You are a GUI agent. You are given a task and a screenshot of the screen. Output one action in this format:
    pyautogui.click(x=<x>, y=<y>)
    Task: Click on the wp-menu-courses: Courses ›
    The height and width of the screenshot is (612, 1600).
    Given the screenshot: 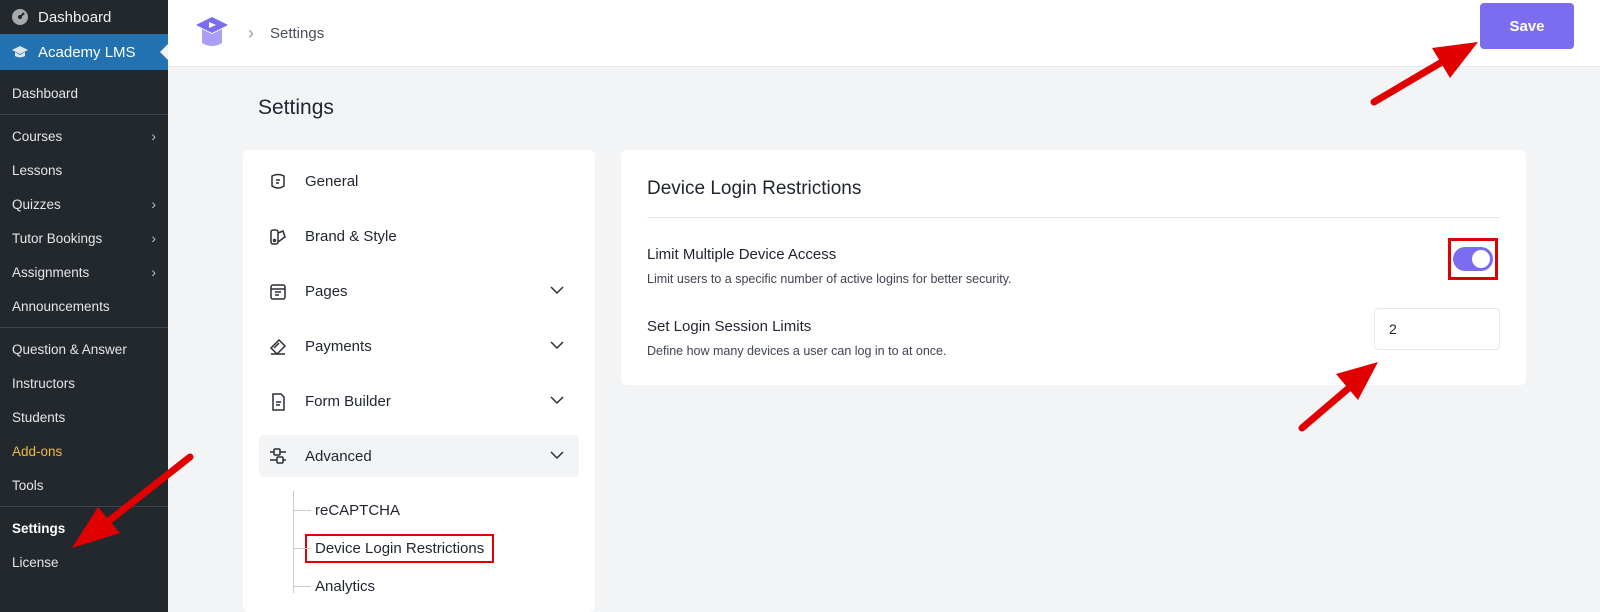 What is the action you would take?
    pyautogui.click(x=84, y=136)
    